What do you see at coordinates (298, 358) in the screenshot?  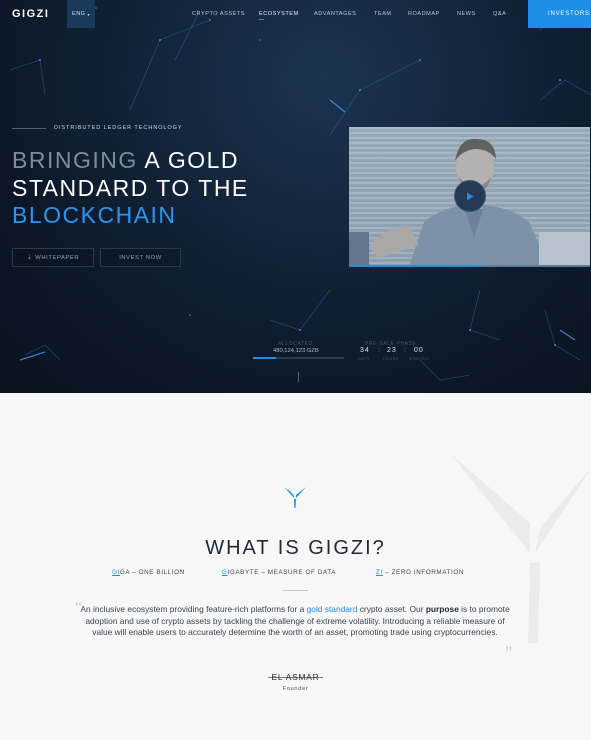 I see `allocated-progress-bar` at bounding box center [298, 358].